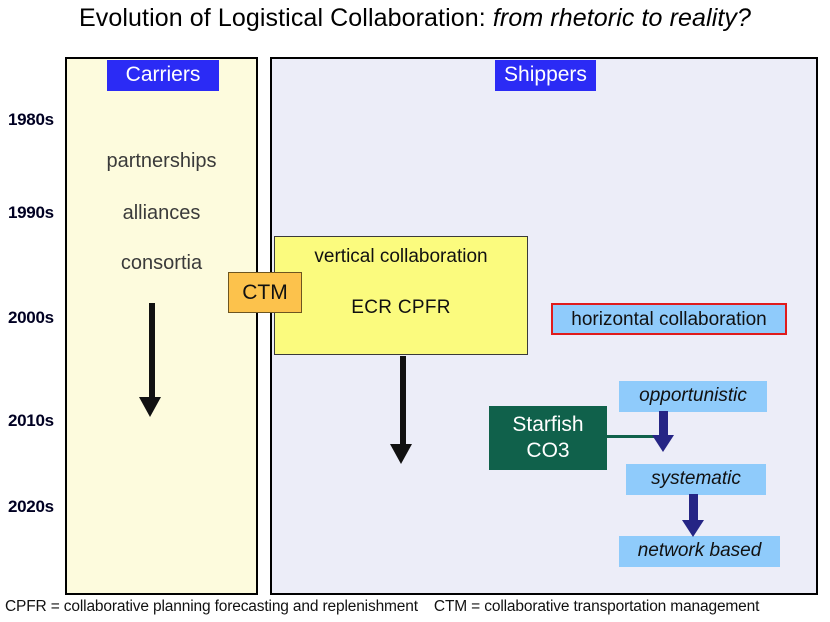  I want to click on decade-label-2010s: 2010s, so click(31, 420).